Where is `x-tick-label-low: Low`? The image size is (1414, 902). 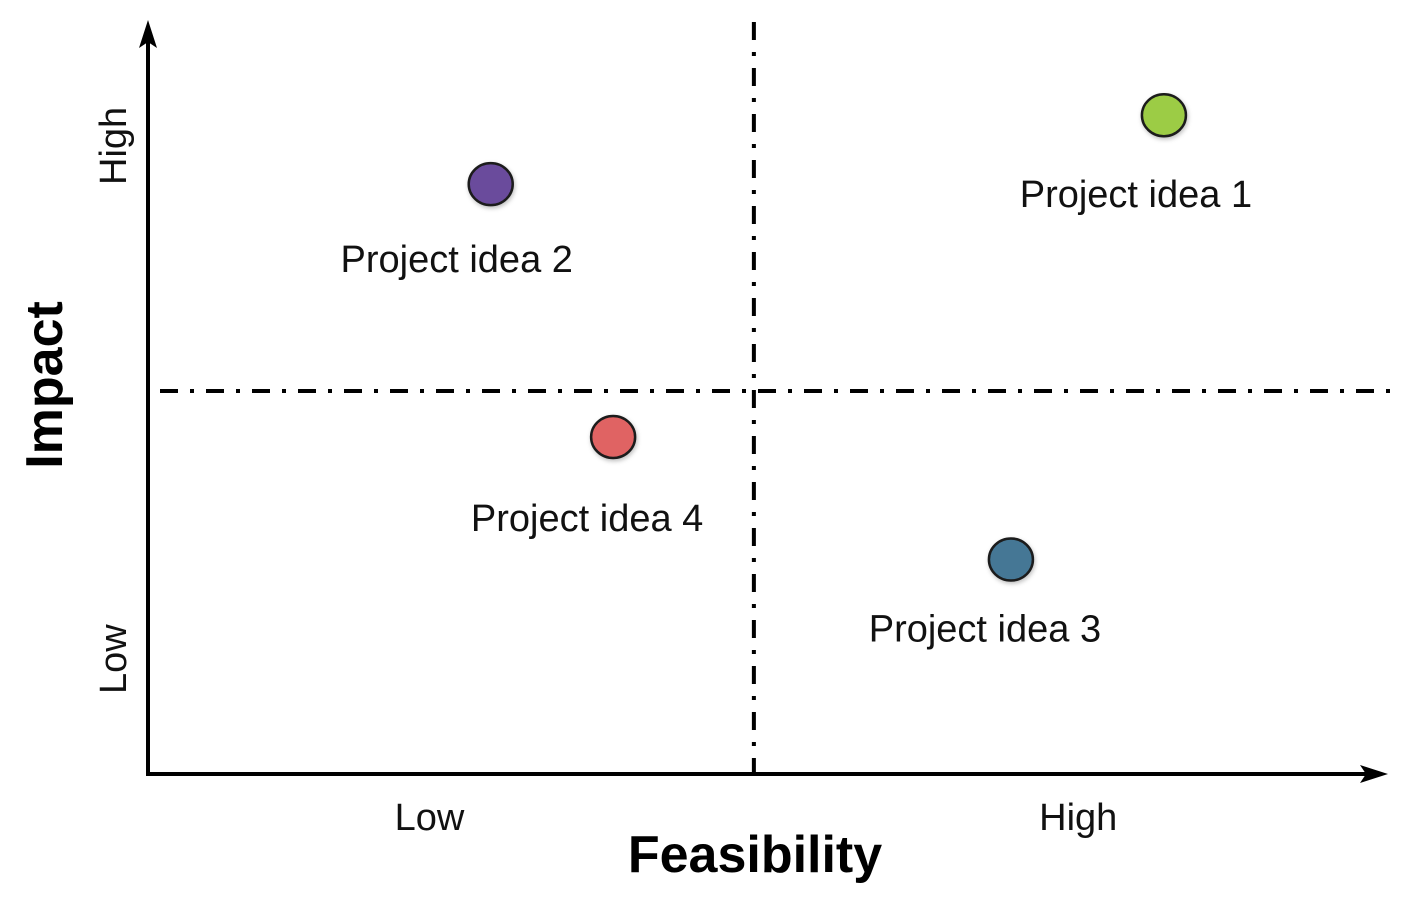
x-tick-label-low: Low is located at coordinates (430, 818).